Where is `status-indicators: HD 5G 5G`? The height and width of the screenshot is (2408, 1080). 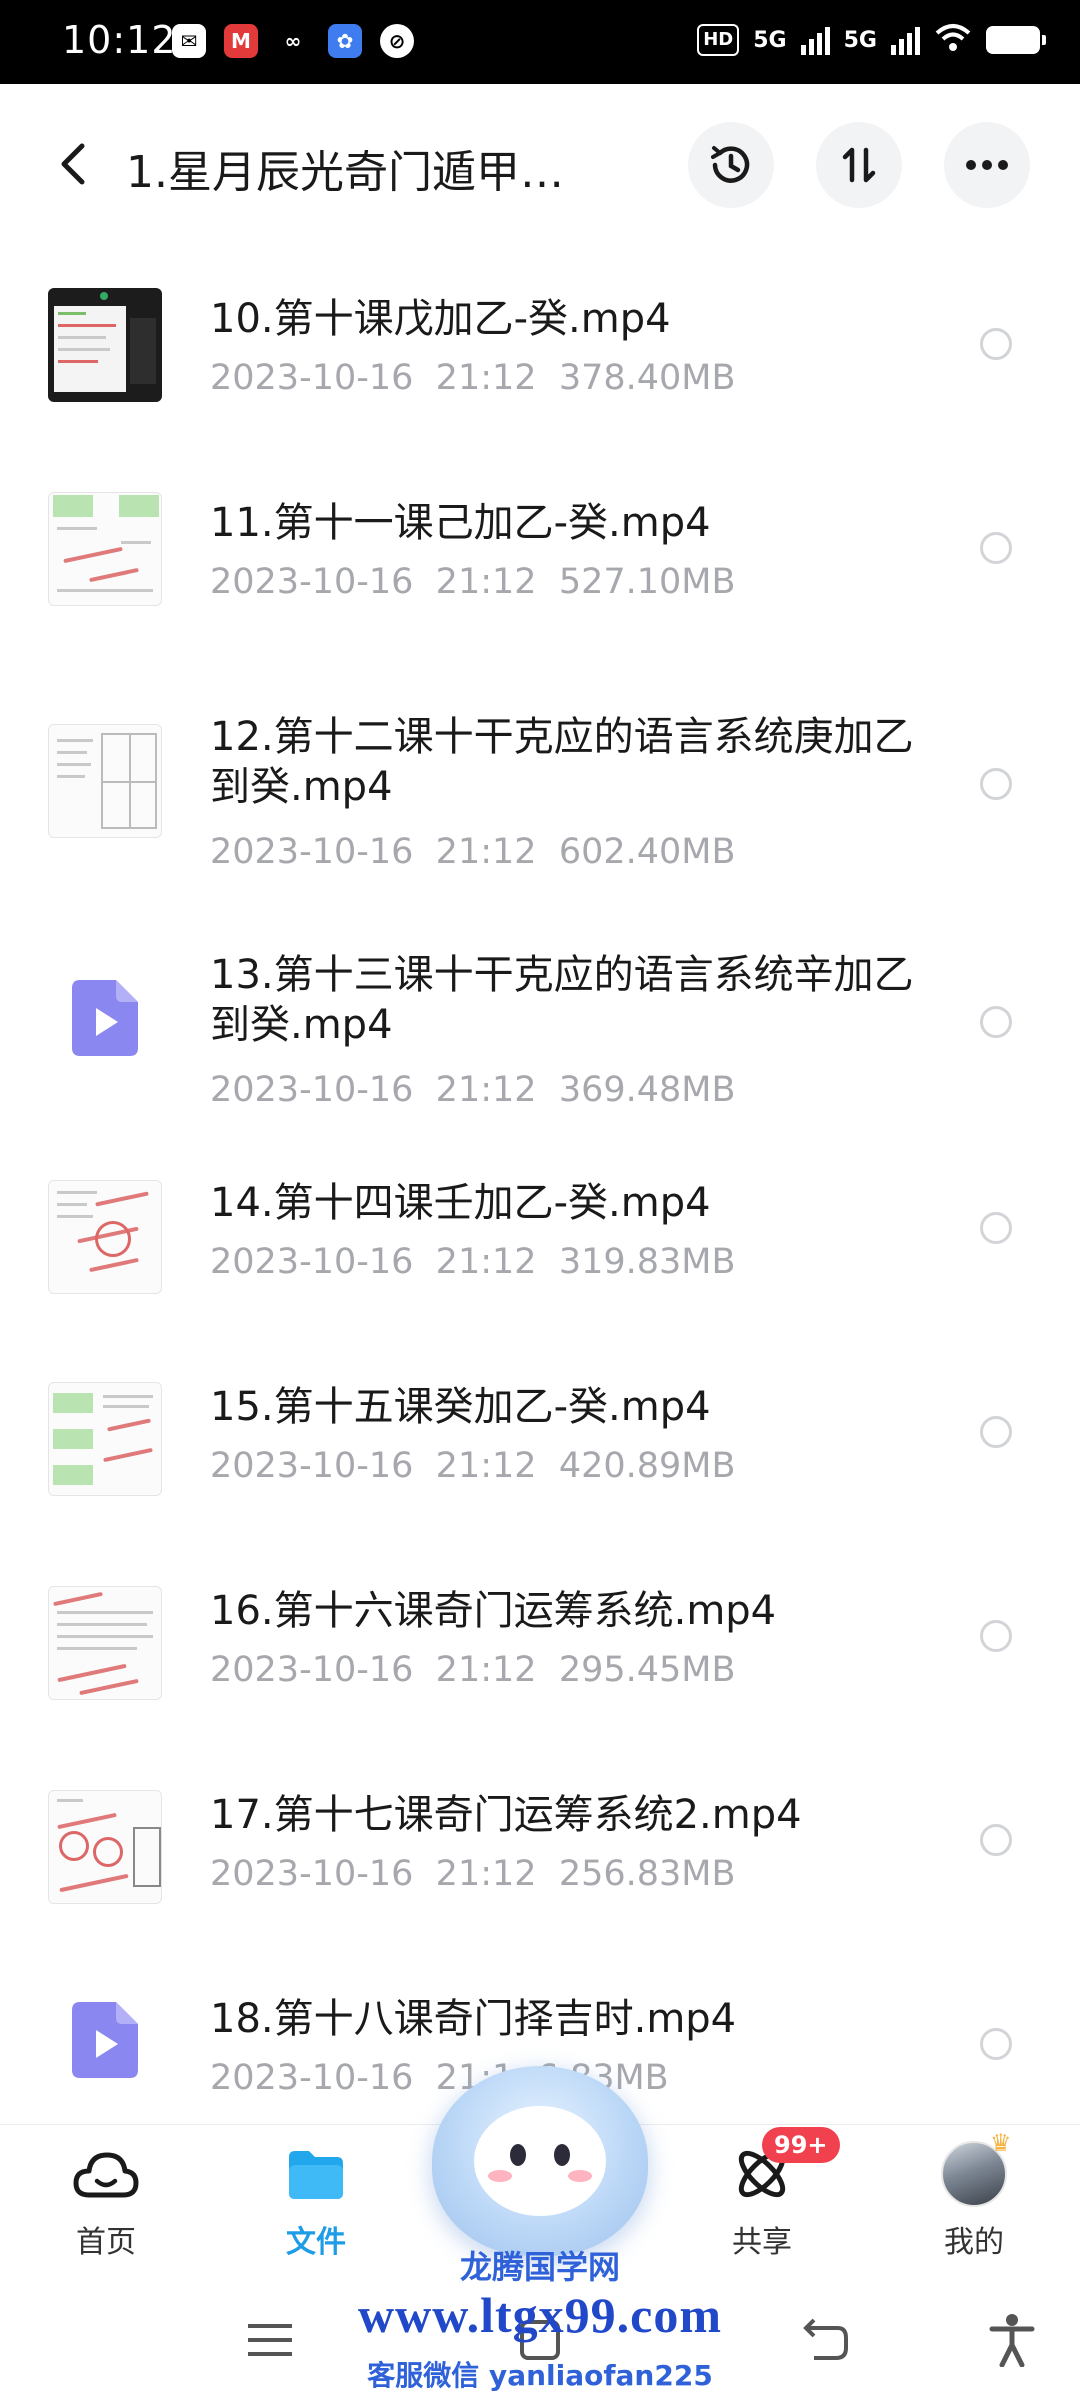 status-indicators: HD 5G 5G is located at coordinates (871, 40).